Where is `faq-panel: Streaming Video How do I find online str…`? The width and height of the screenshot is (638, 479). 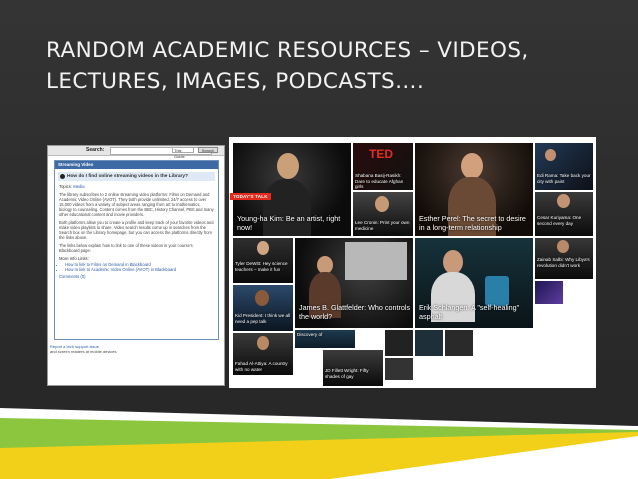 faq-panel: Streaming Video How do I find online str… is located at coordinates (136, 250).